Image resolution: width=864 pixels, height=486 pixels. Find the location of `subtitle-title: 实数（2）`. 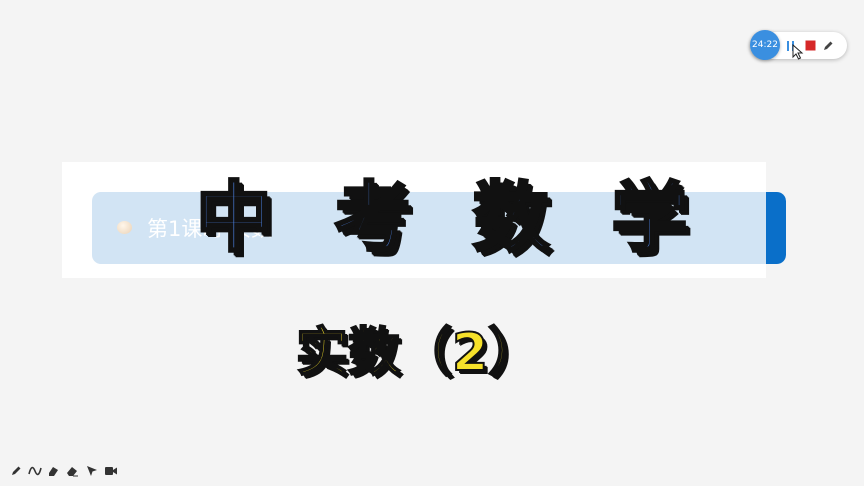

subtitle-title: 实数（2） is located at coordinates (418, 353).